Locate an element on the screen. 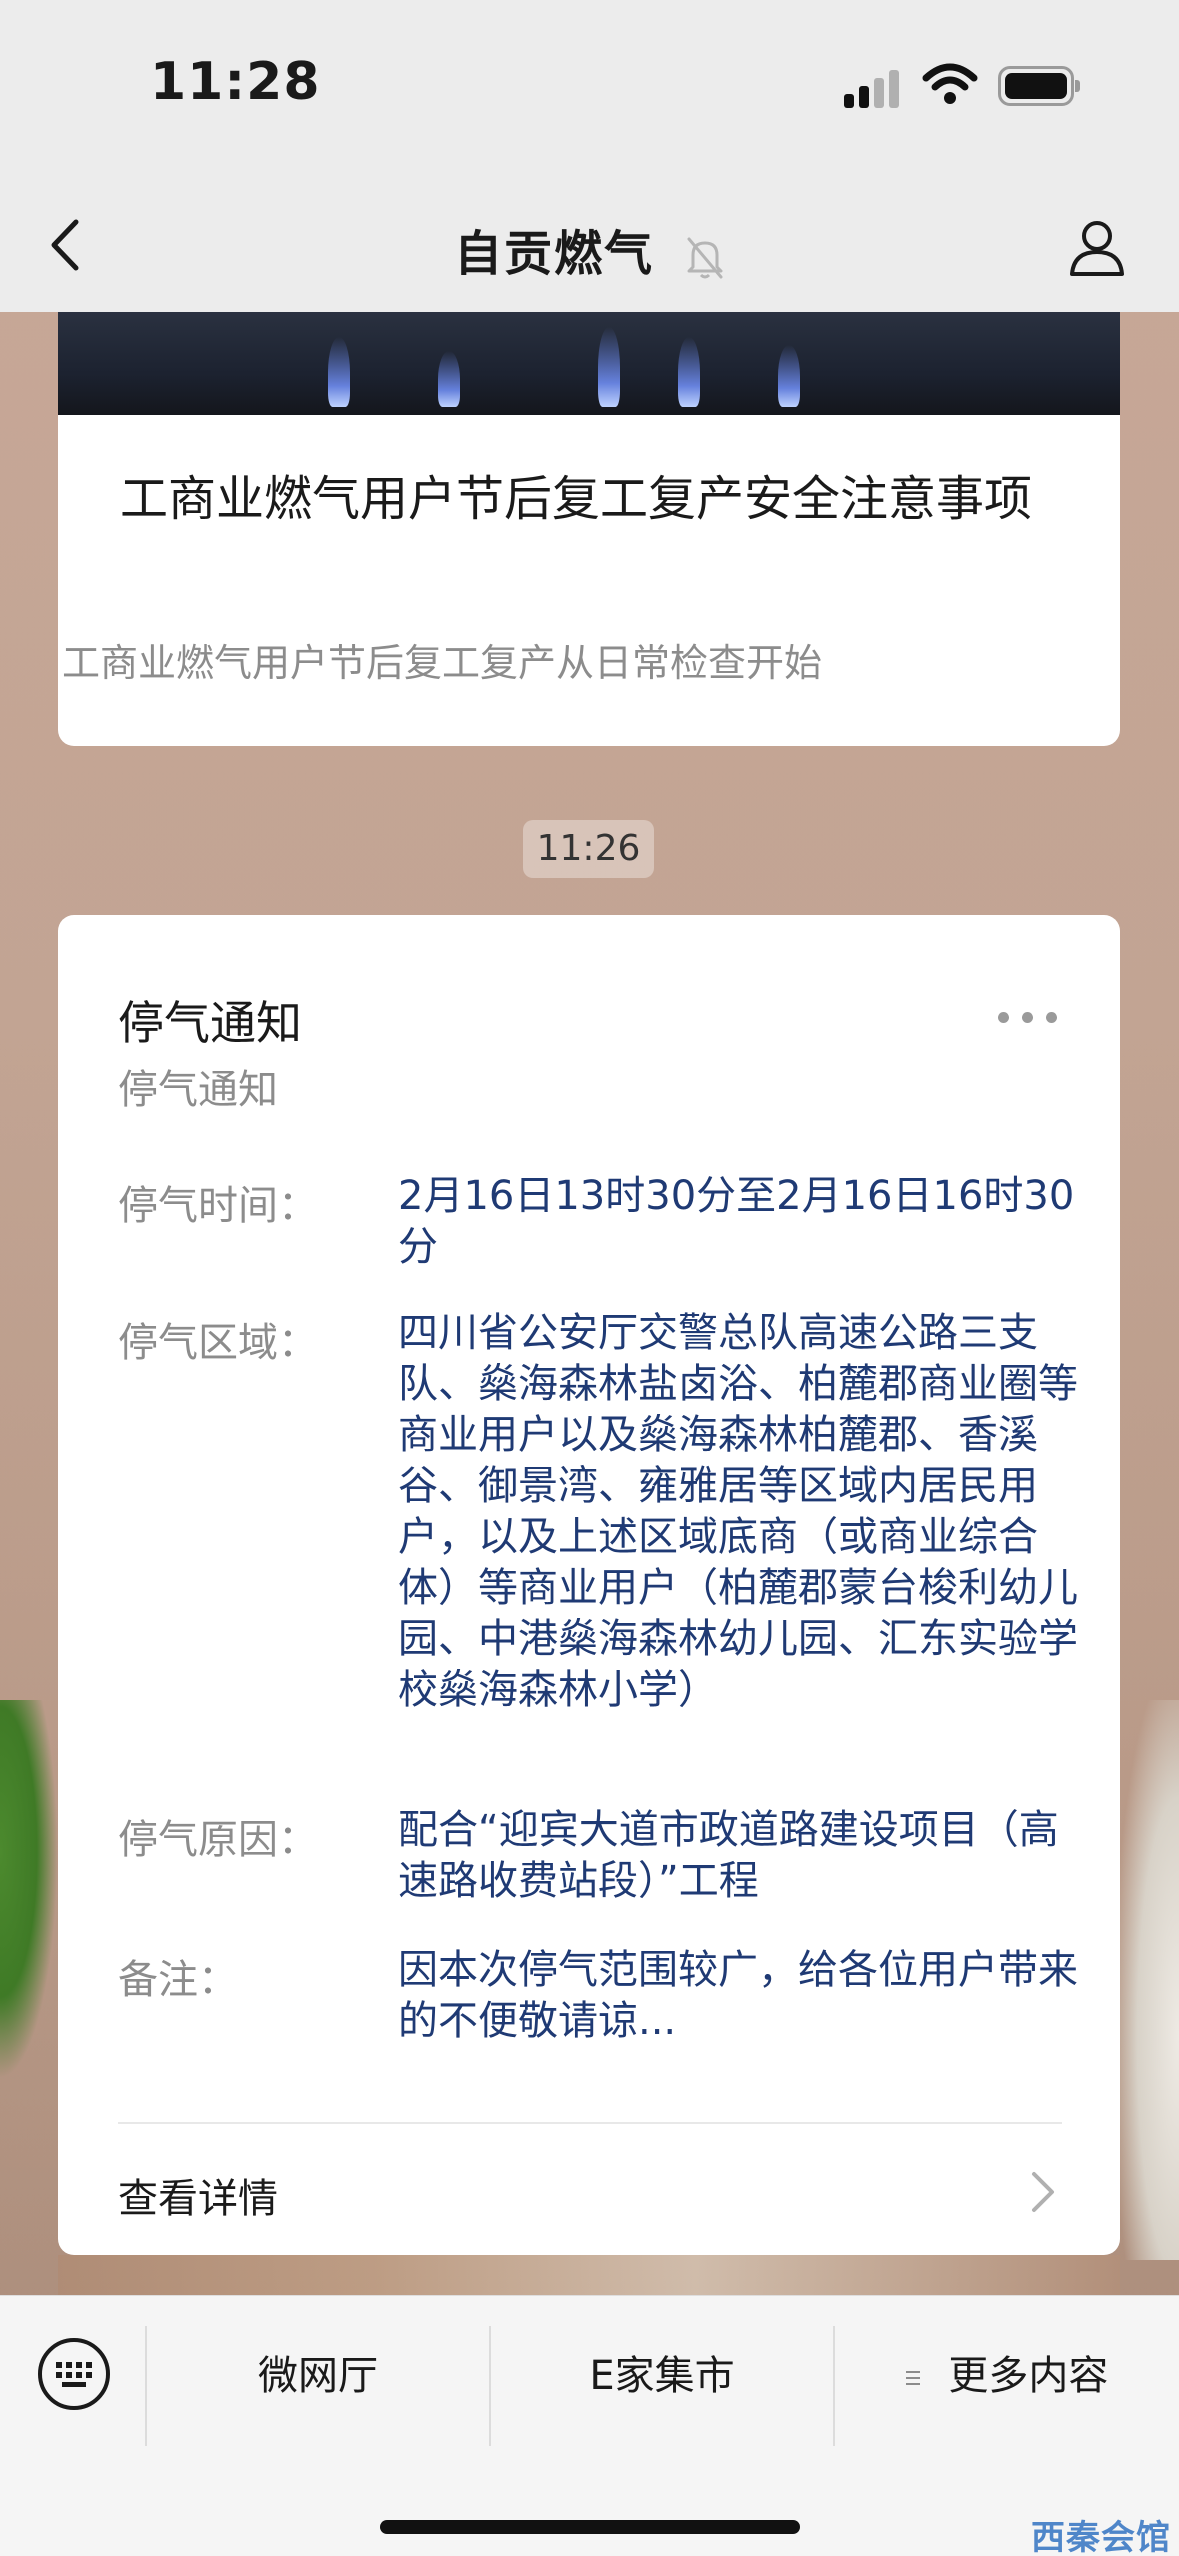 Image resolution: width=1179 pixels, height=2556 pixels. field-value-reason: 配合“迎宾大道市政道路建设项目（高速路收费站段）”工程 is located at coordinates (728, 1855).